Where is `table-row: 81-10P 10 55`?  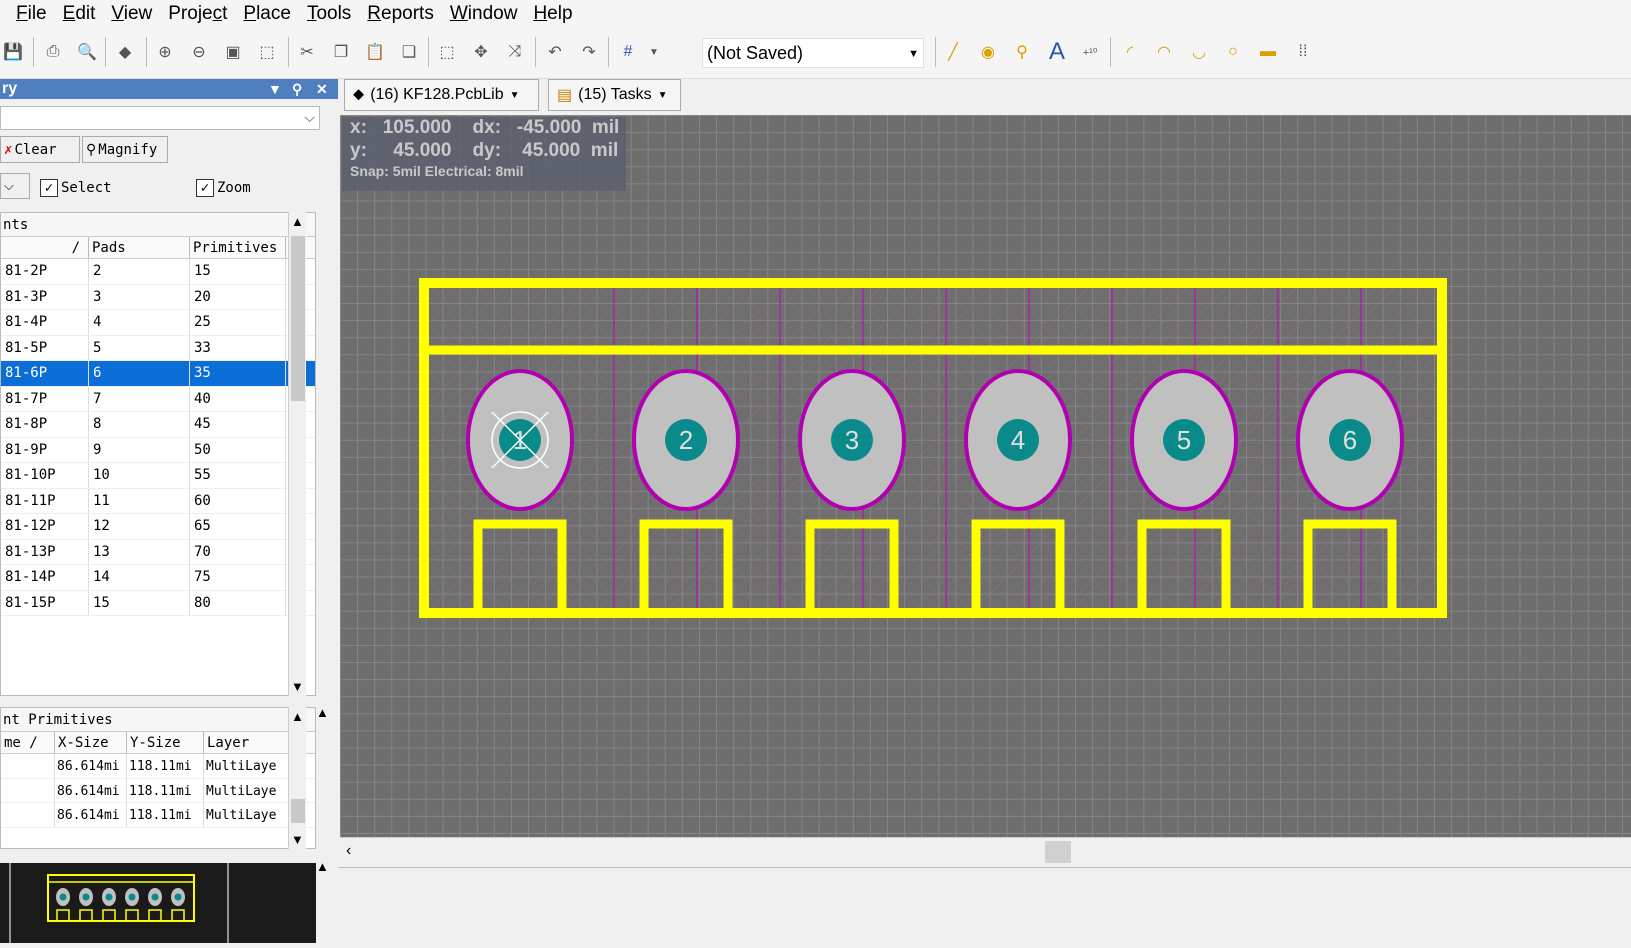
table-row: 81-10P 10 55 is located at coordinates (158, 476).